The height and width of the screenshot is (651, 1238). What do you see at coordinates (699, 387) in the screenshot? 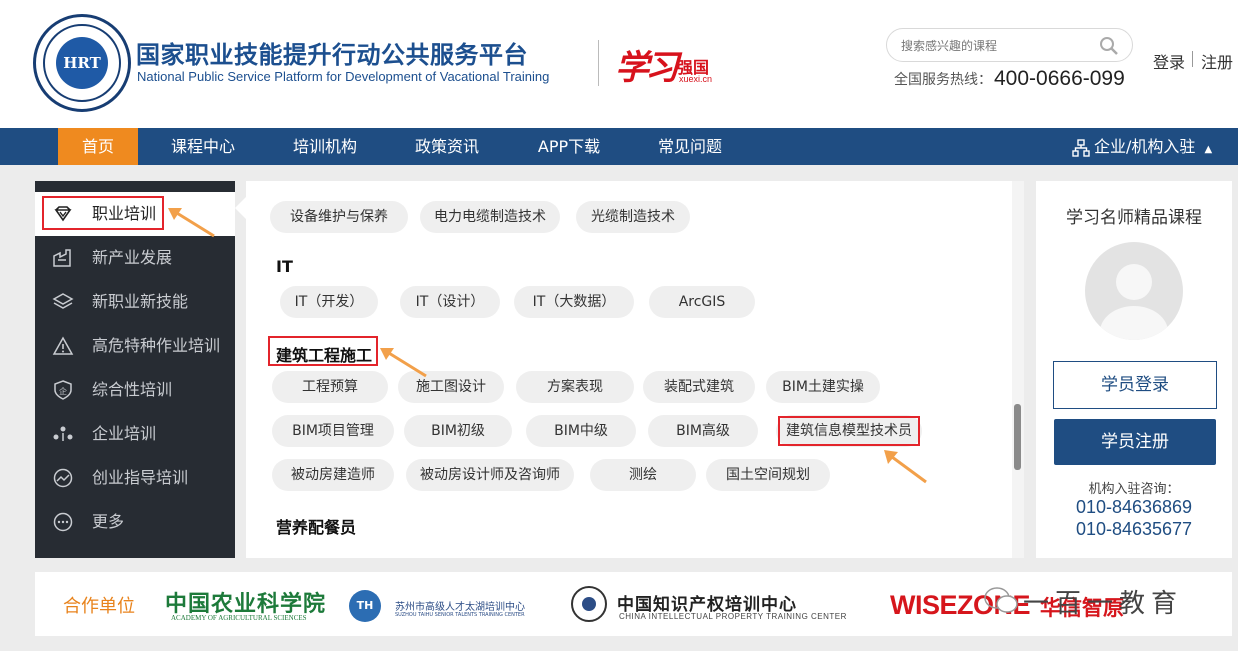
I see `chip-prefab-building: 装配式建筑` at bounding box center [699, 387].